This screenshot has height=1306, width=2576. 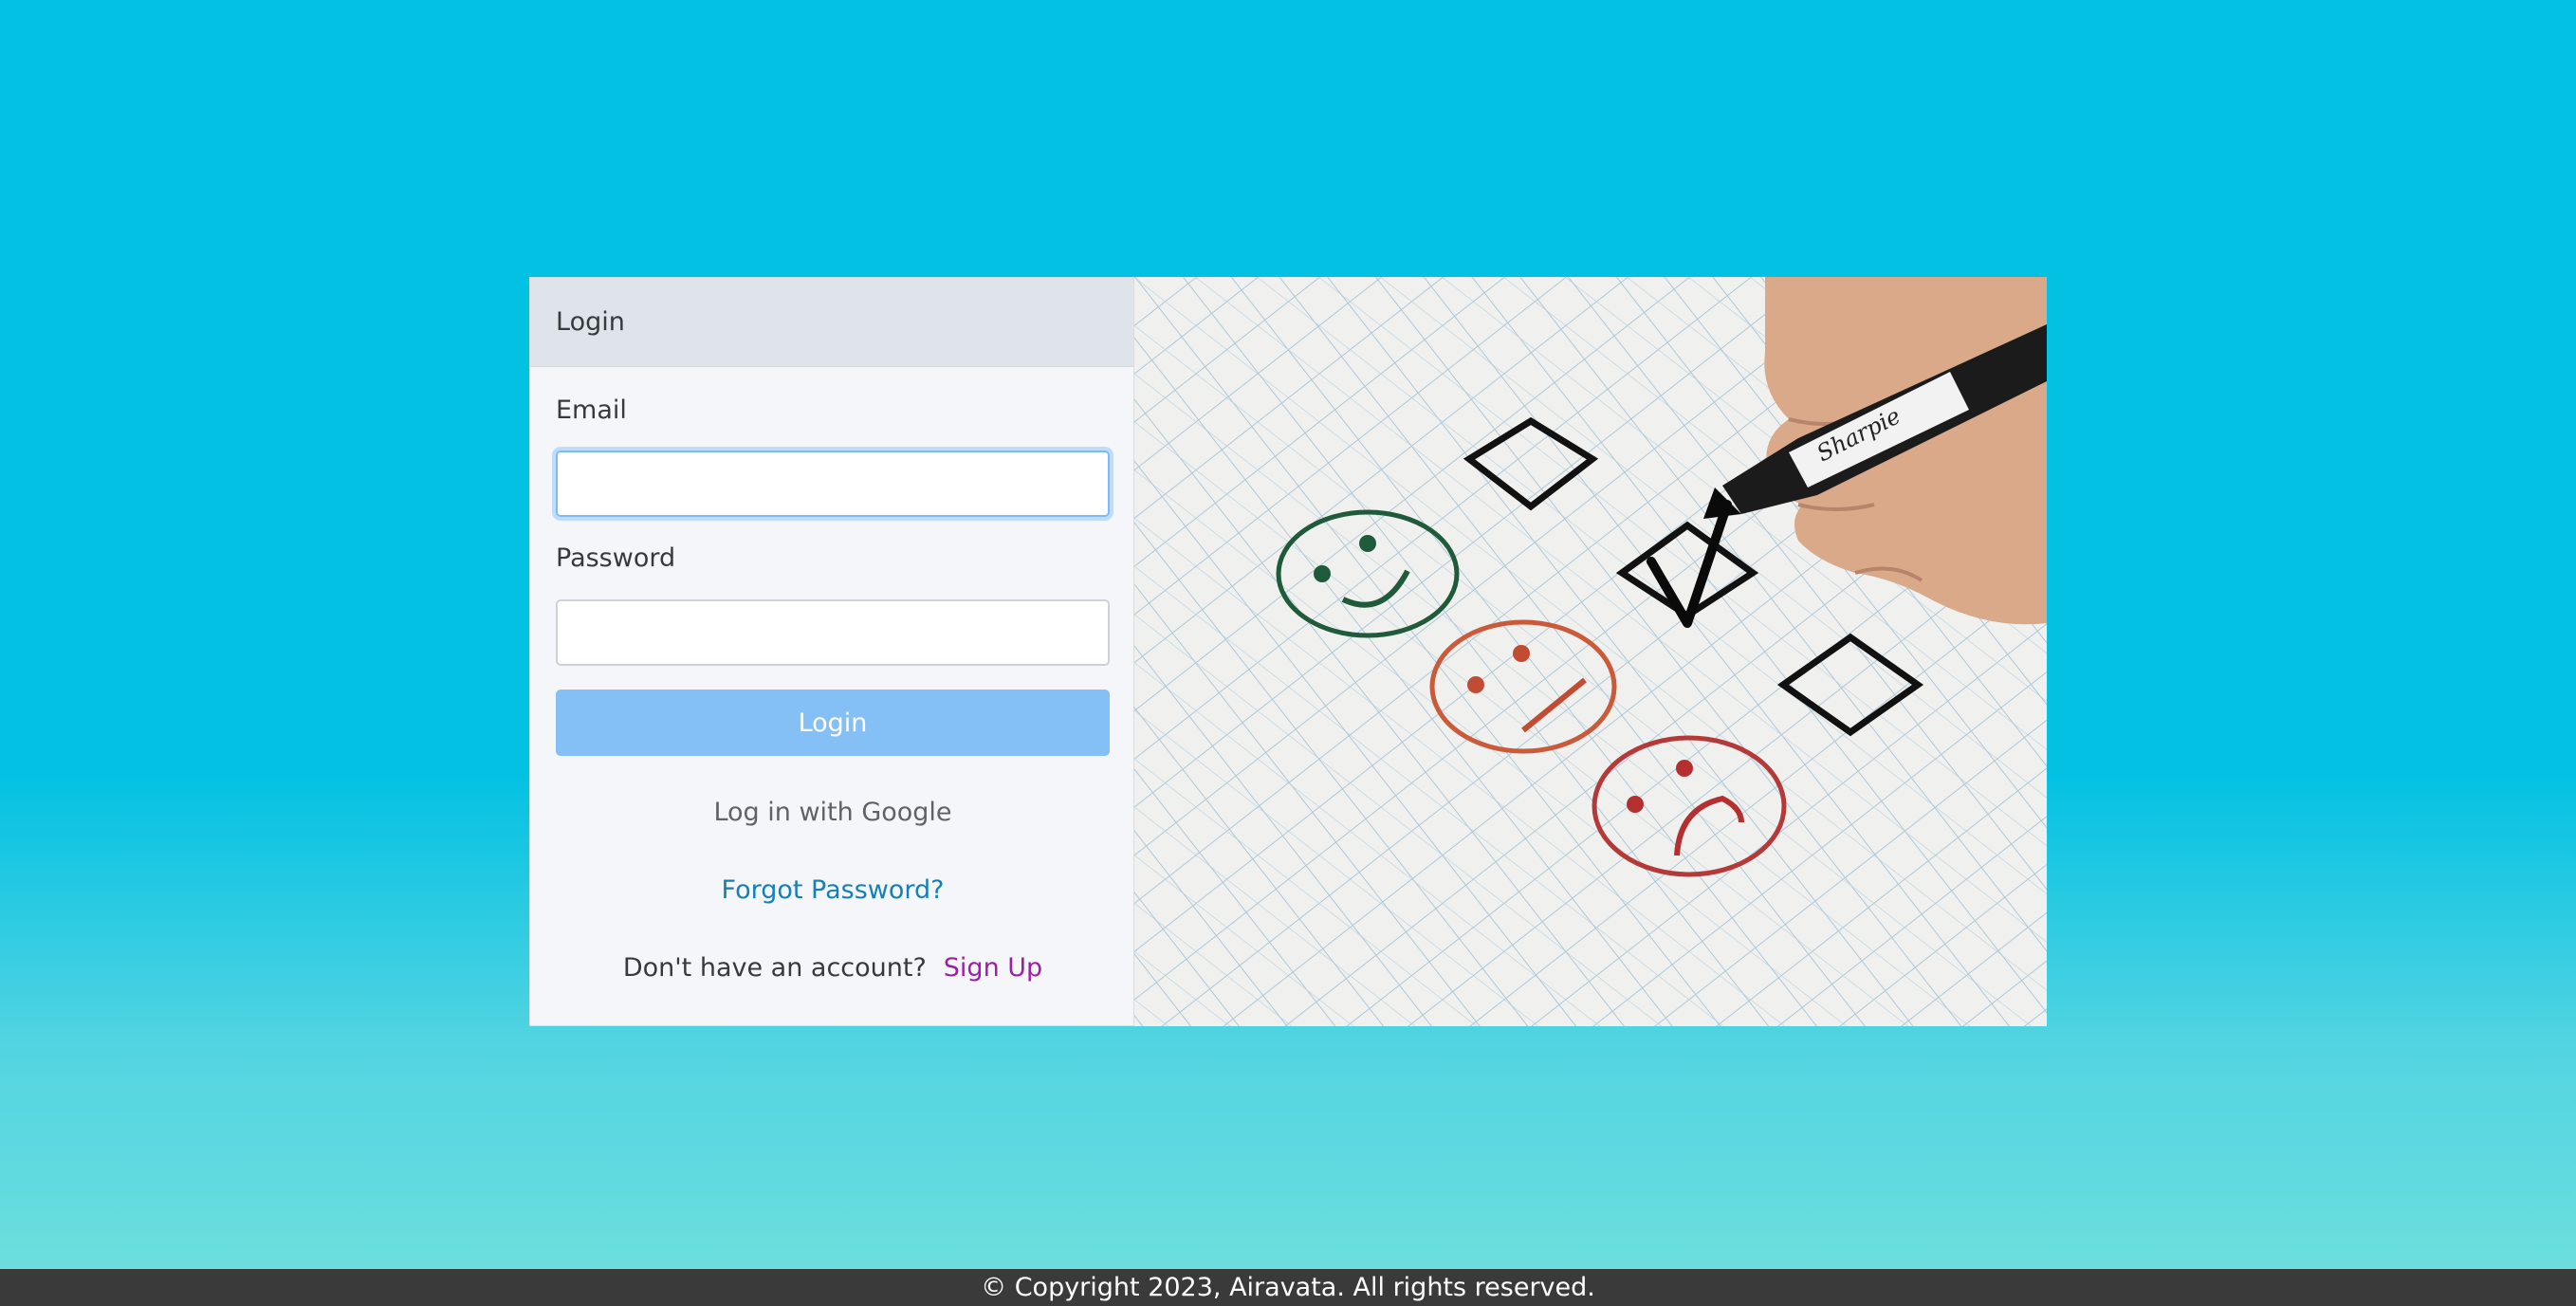 I want to click on google-login-link: Log in with Google, so click(x=832, y=813).